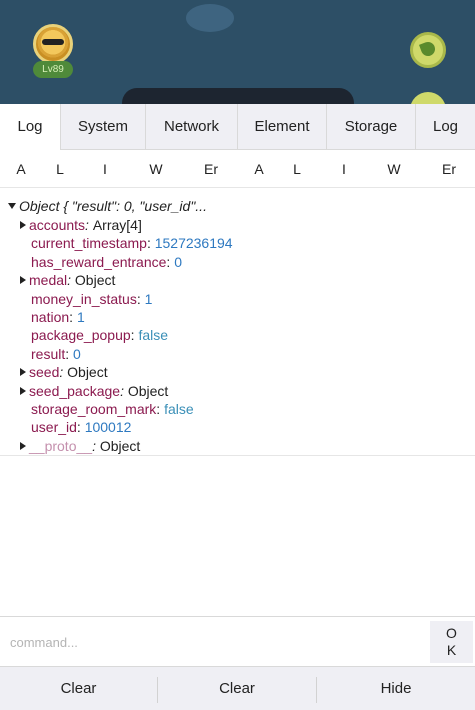 This screenshot has width=475, height=710. What do you see at coordinates (449, 169) in the screenshot?
I see `filter-error-2: Er` at bounding box center [449, 169].